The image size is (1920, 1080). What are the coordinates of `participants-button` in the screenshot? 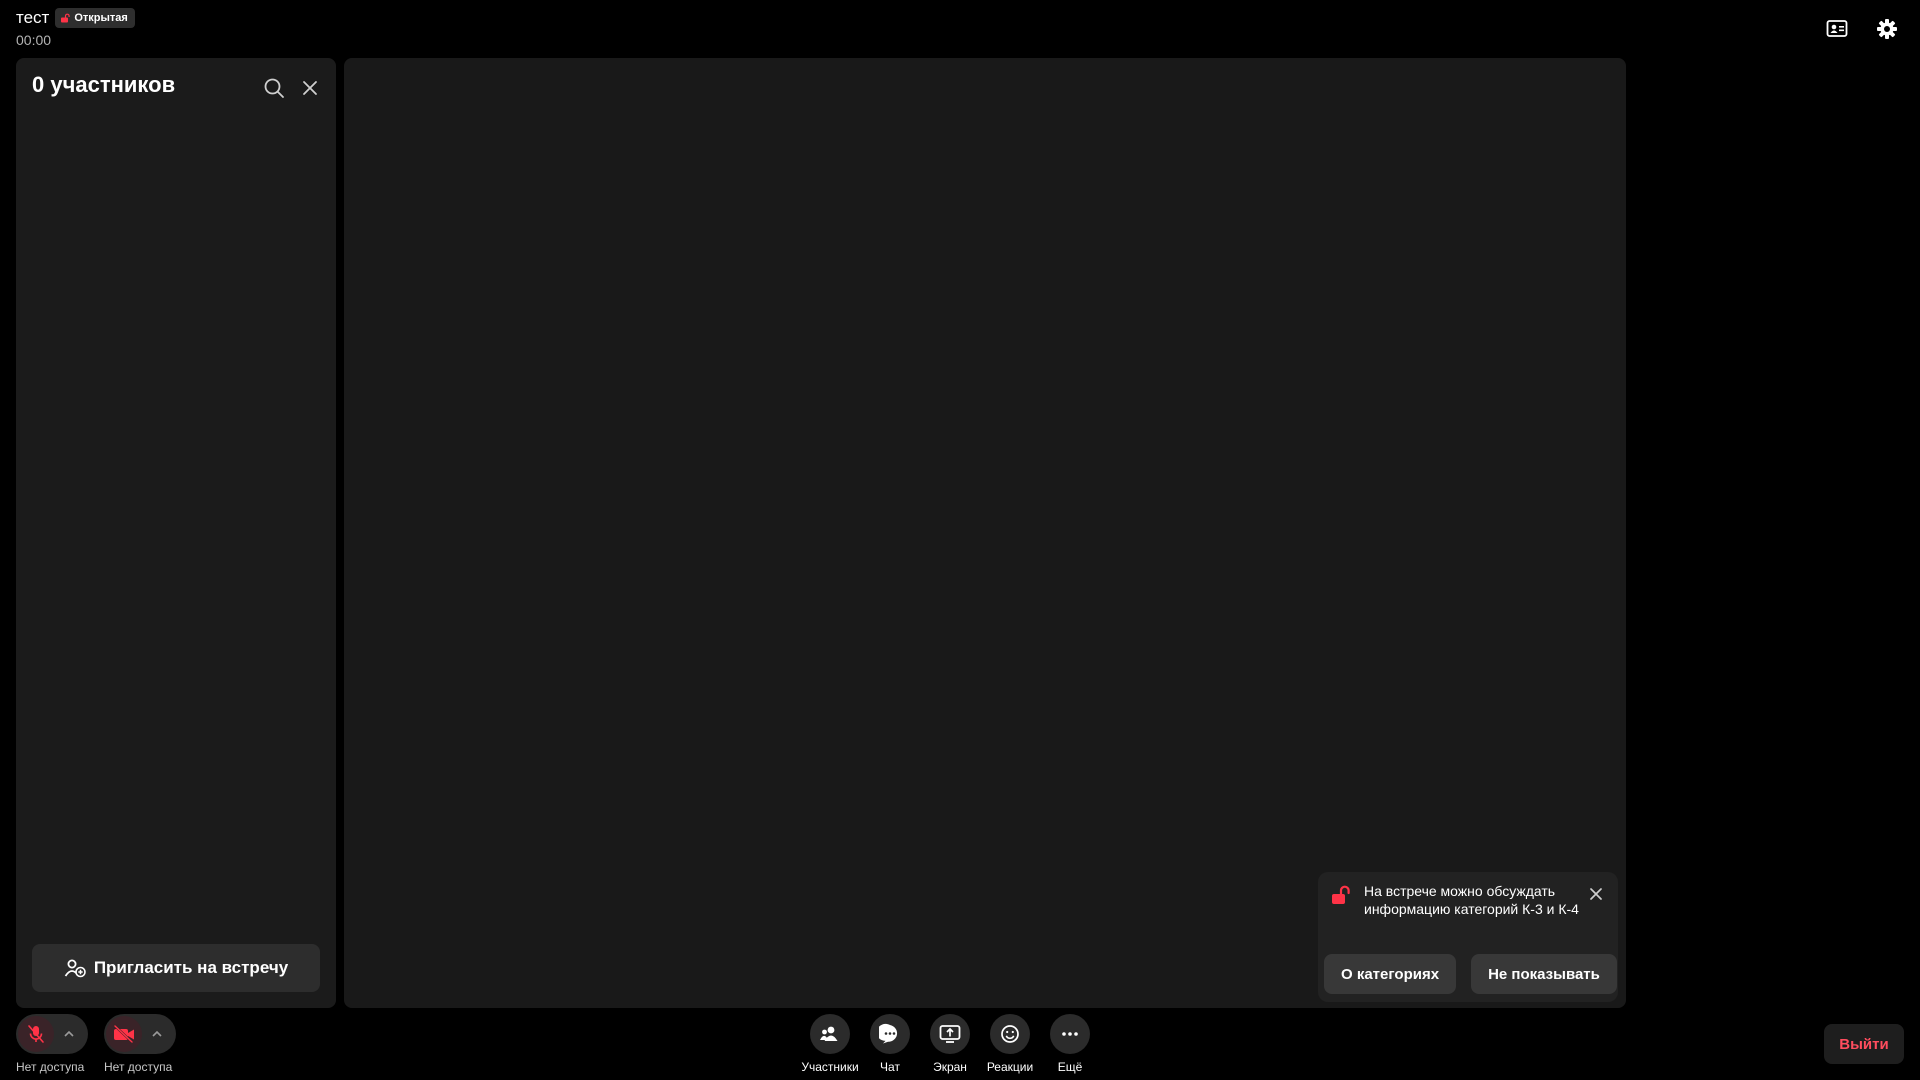 It's located at (830, 1034).